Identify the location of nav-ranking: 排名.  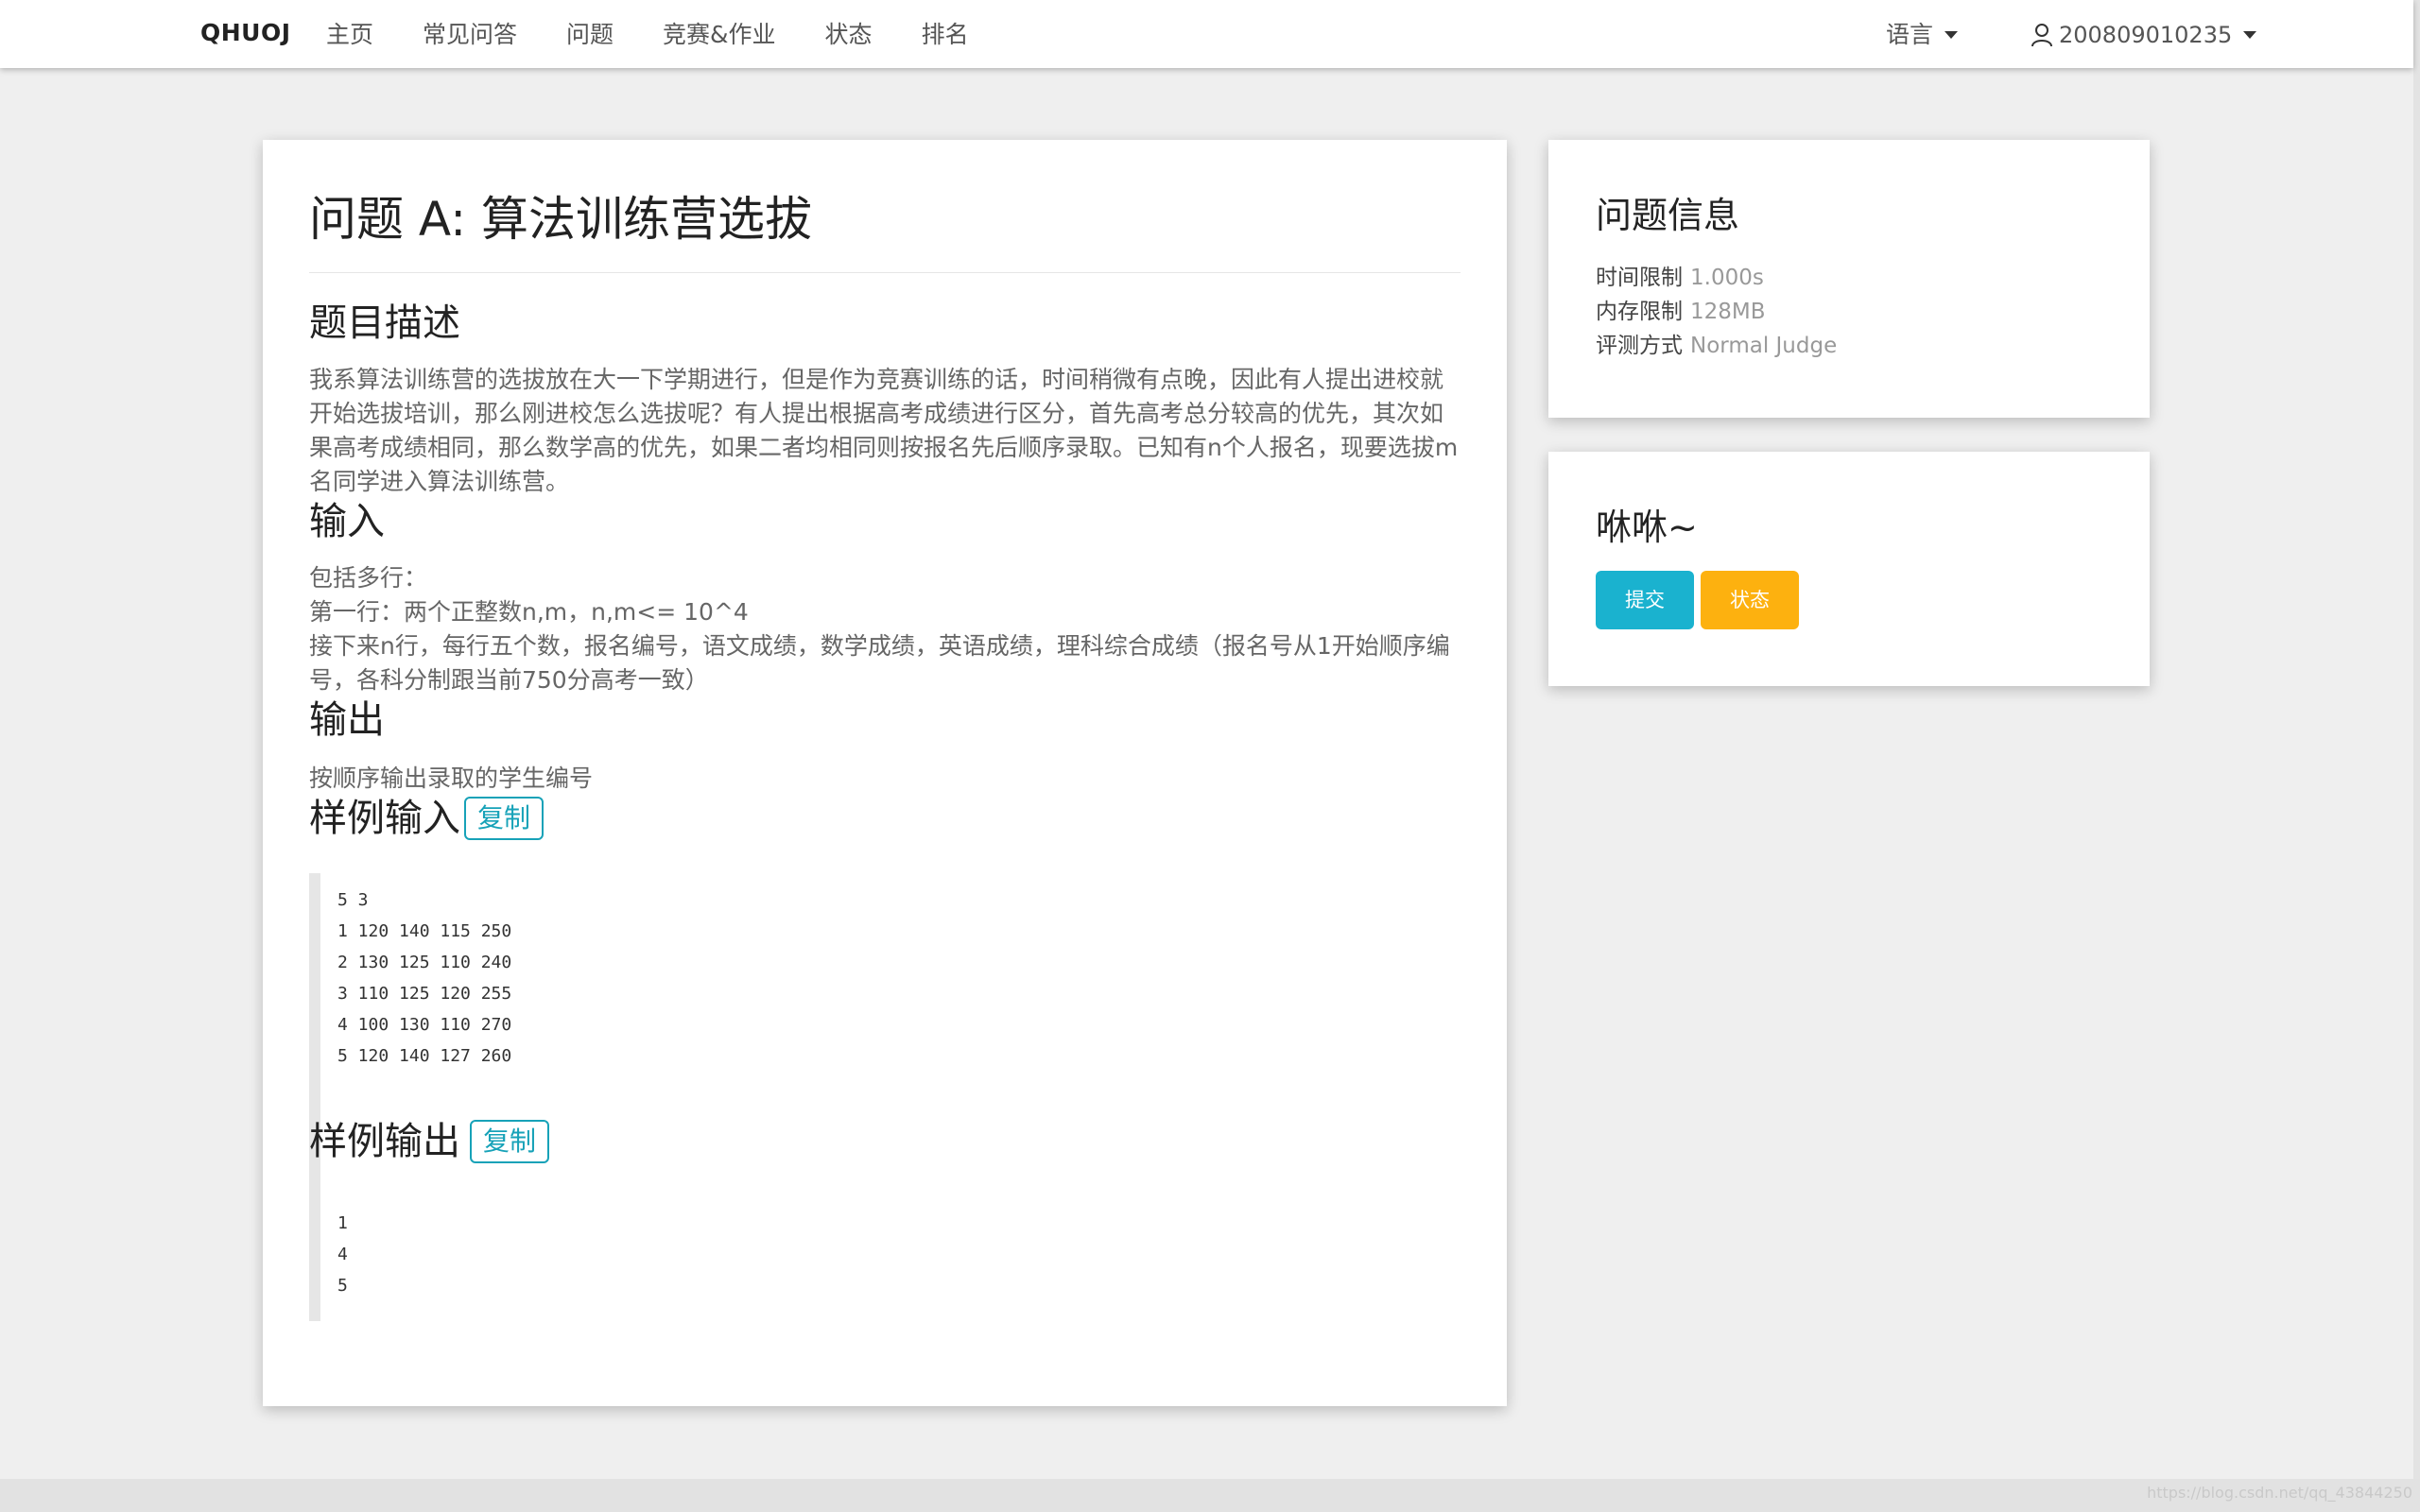
(945, 35).